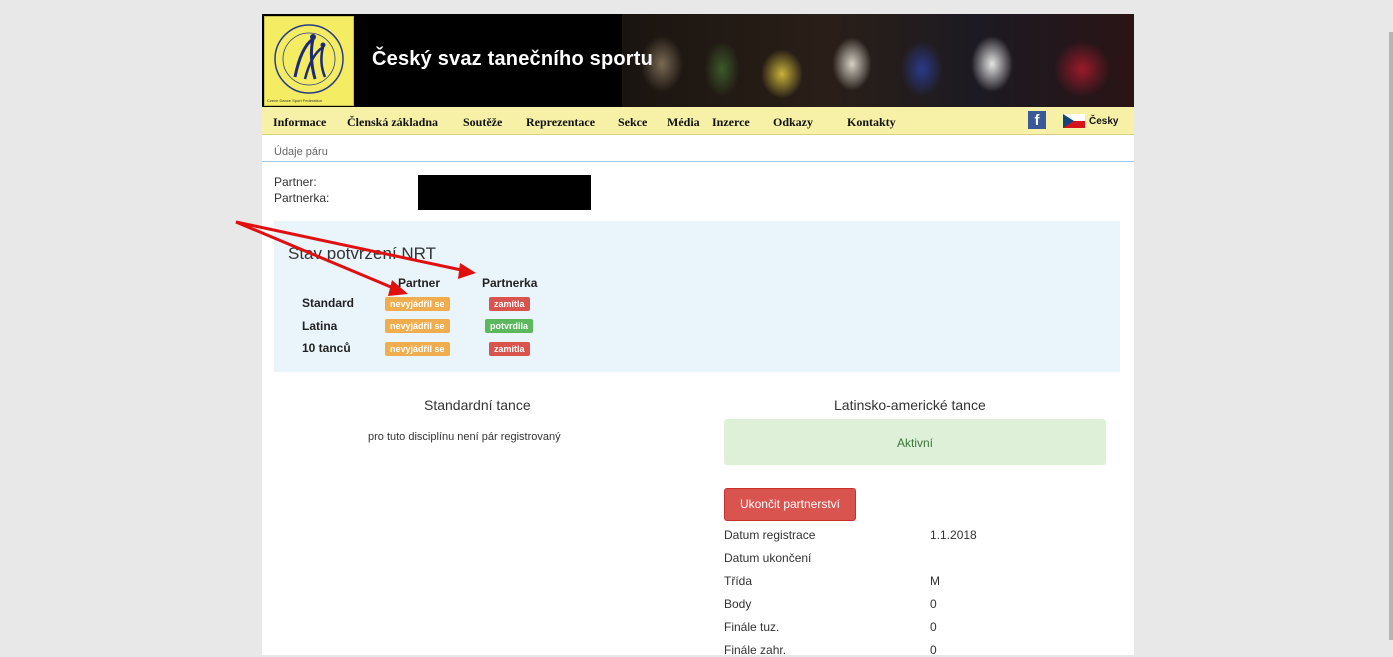 This screenshot has height=657, width=1393. I want to click on nav-item-sekce: Sekce, so click(632, 122).